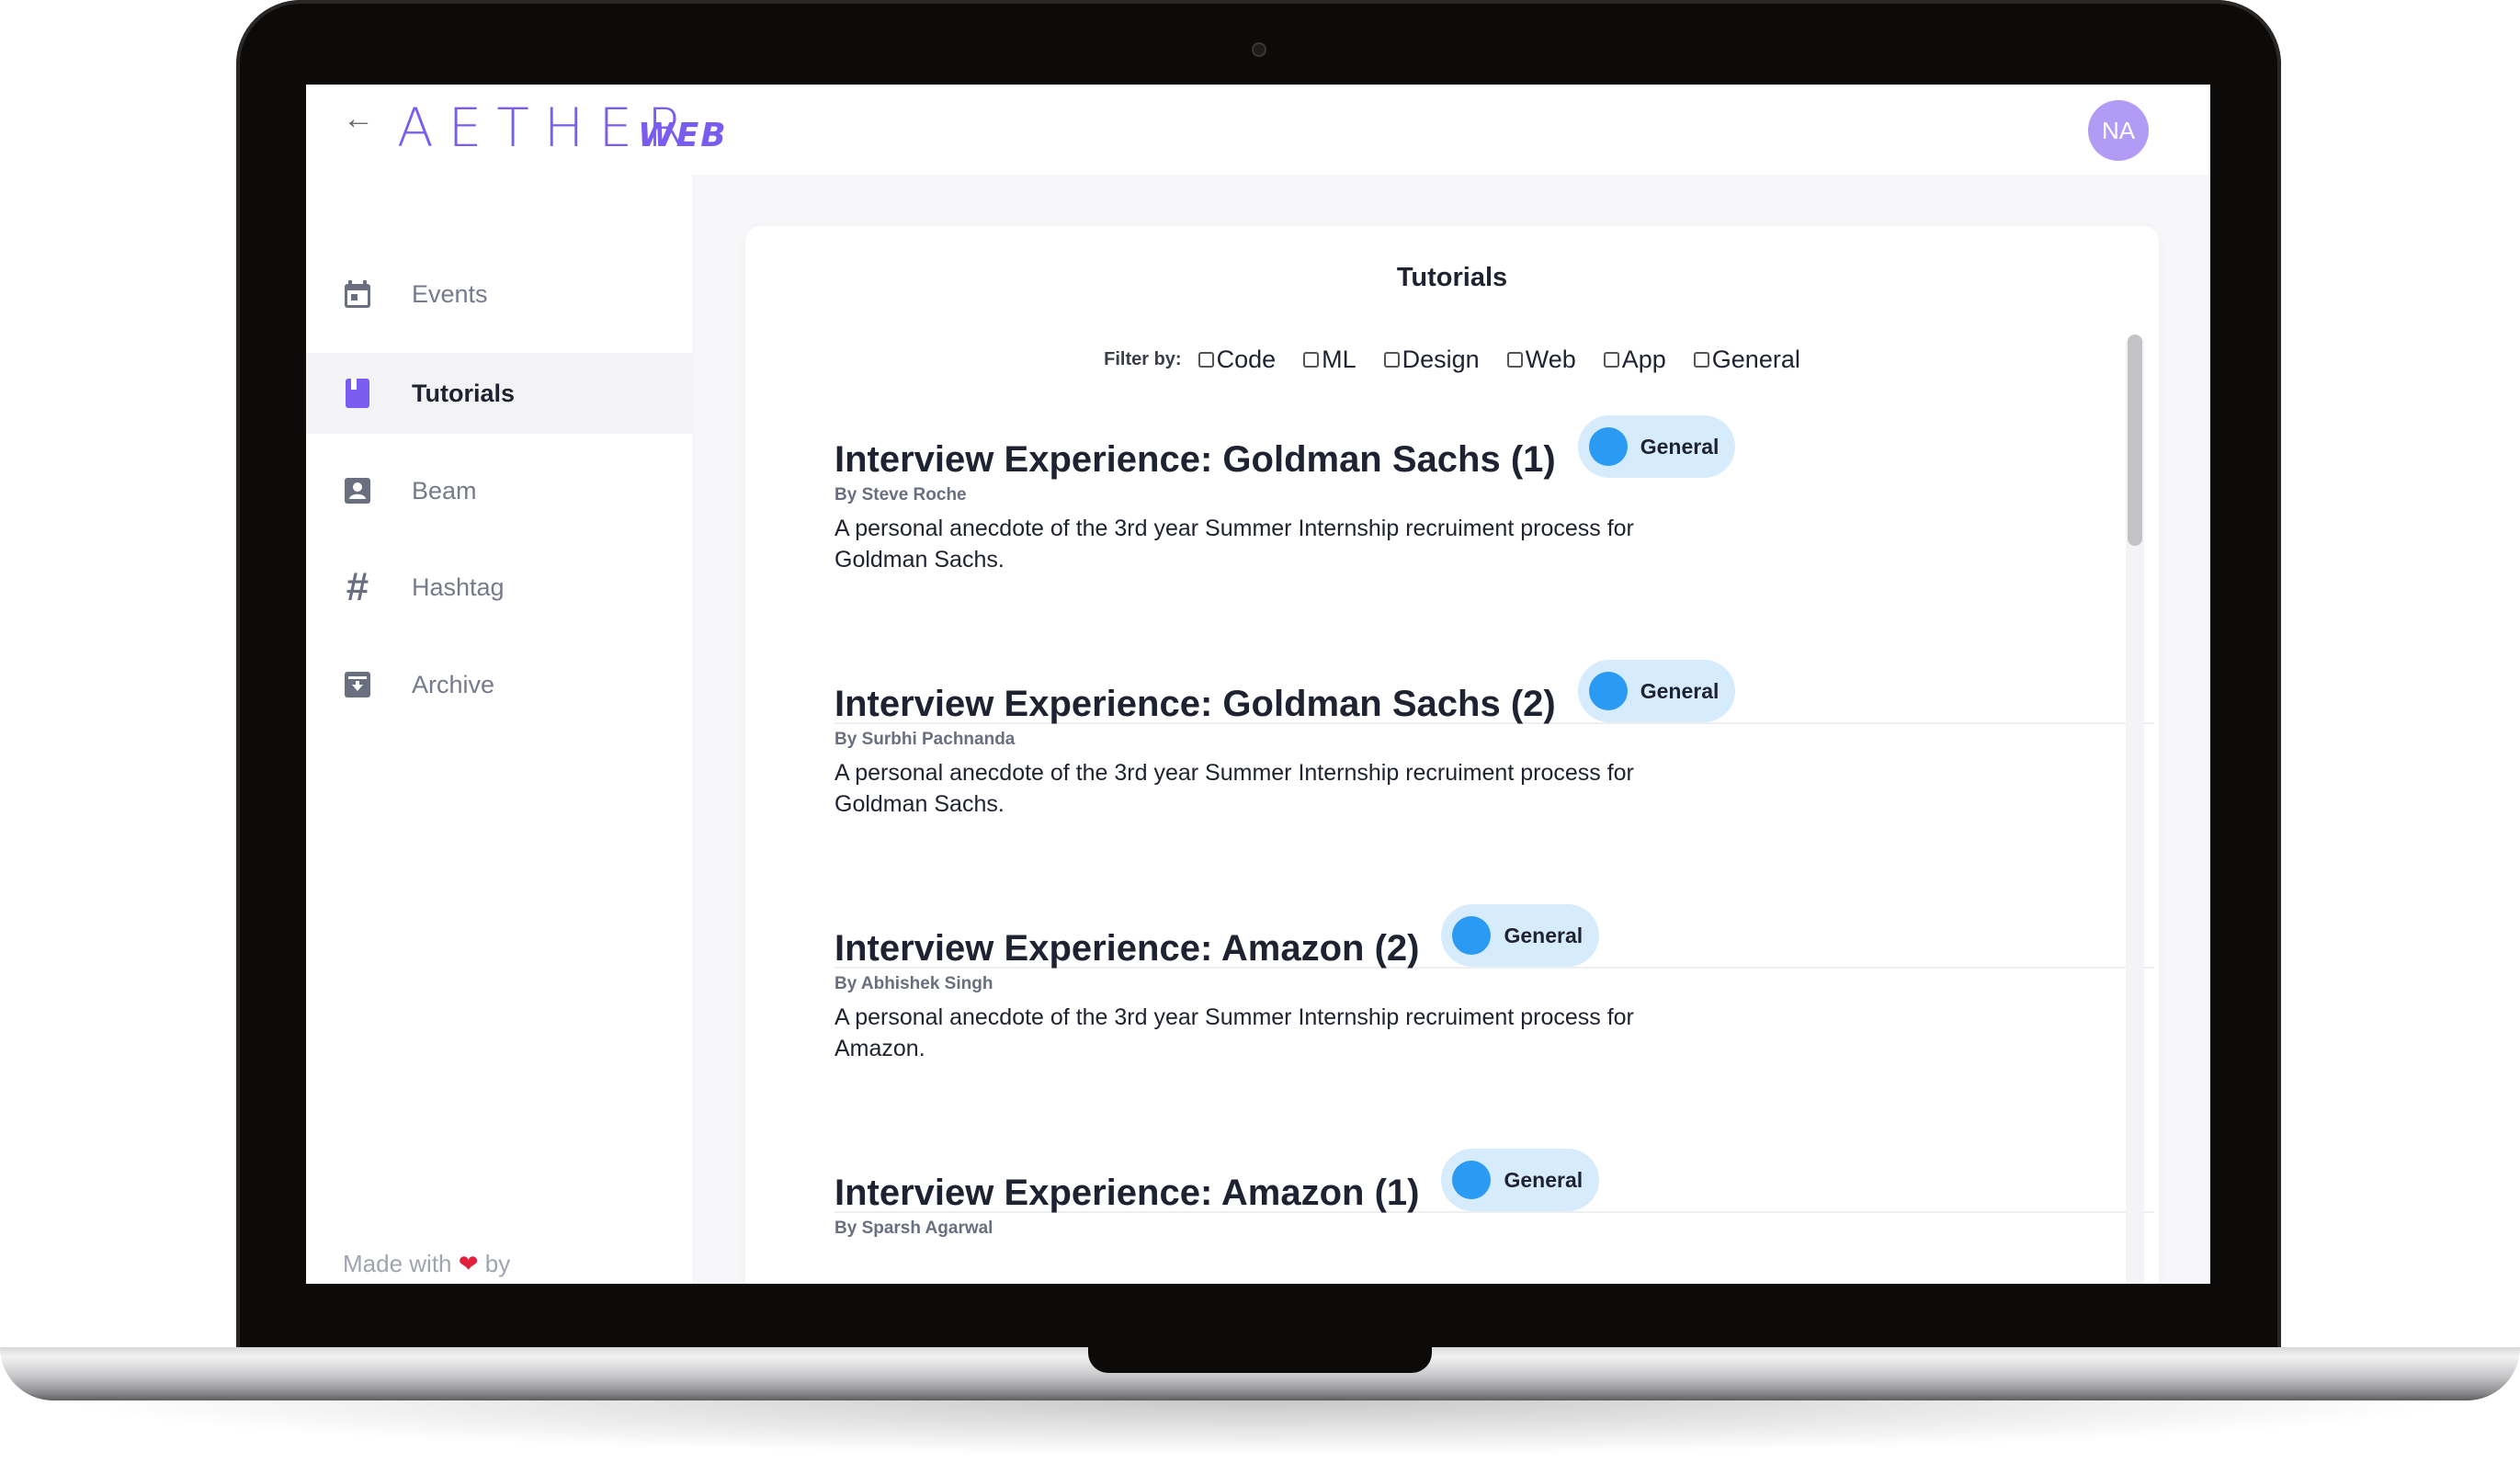 This screenshot has width=2520, height=1474. I want to click on sidebar-item-archive: Archive, so click(499, 684).